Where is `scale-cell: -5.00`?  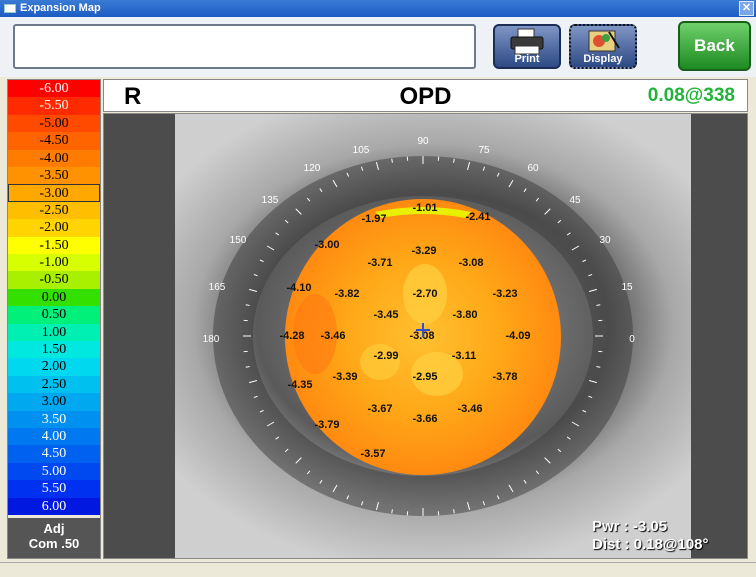
scale-cell: -5.00 is located at coordinates (54, 123).